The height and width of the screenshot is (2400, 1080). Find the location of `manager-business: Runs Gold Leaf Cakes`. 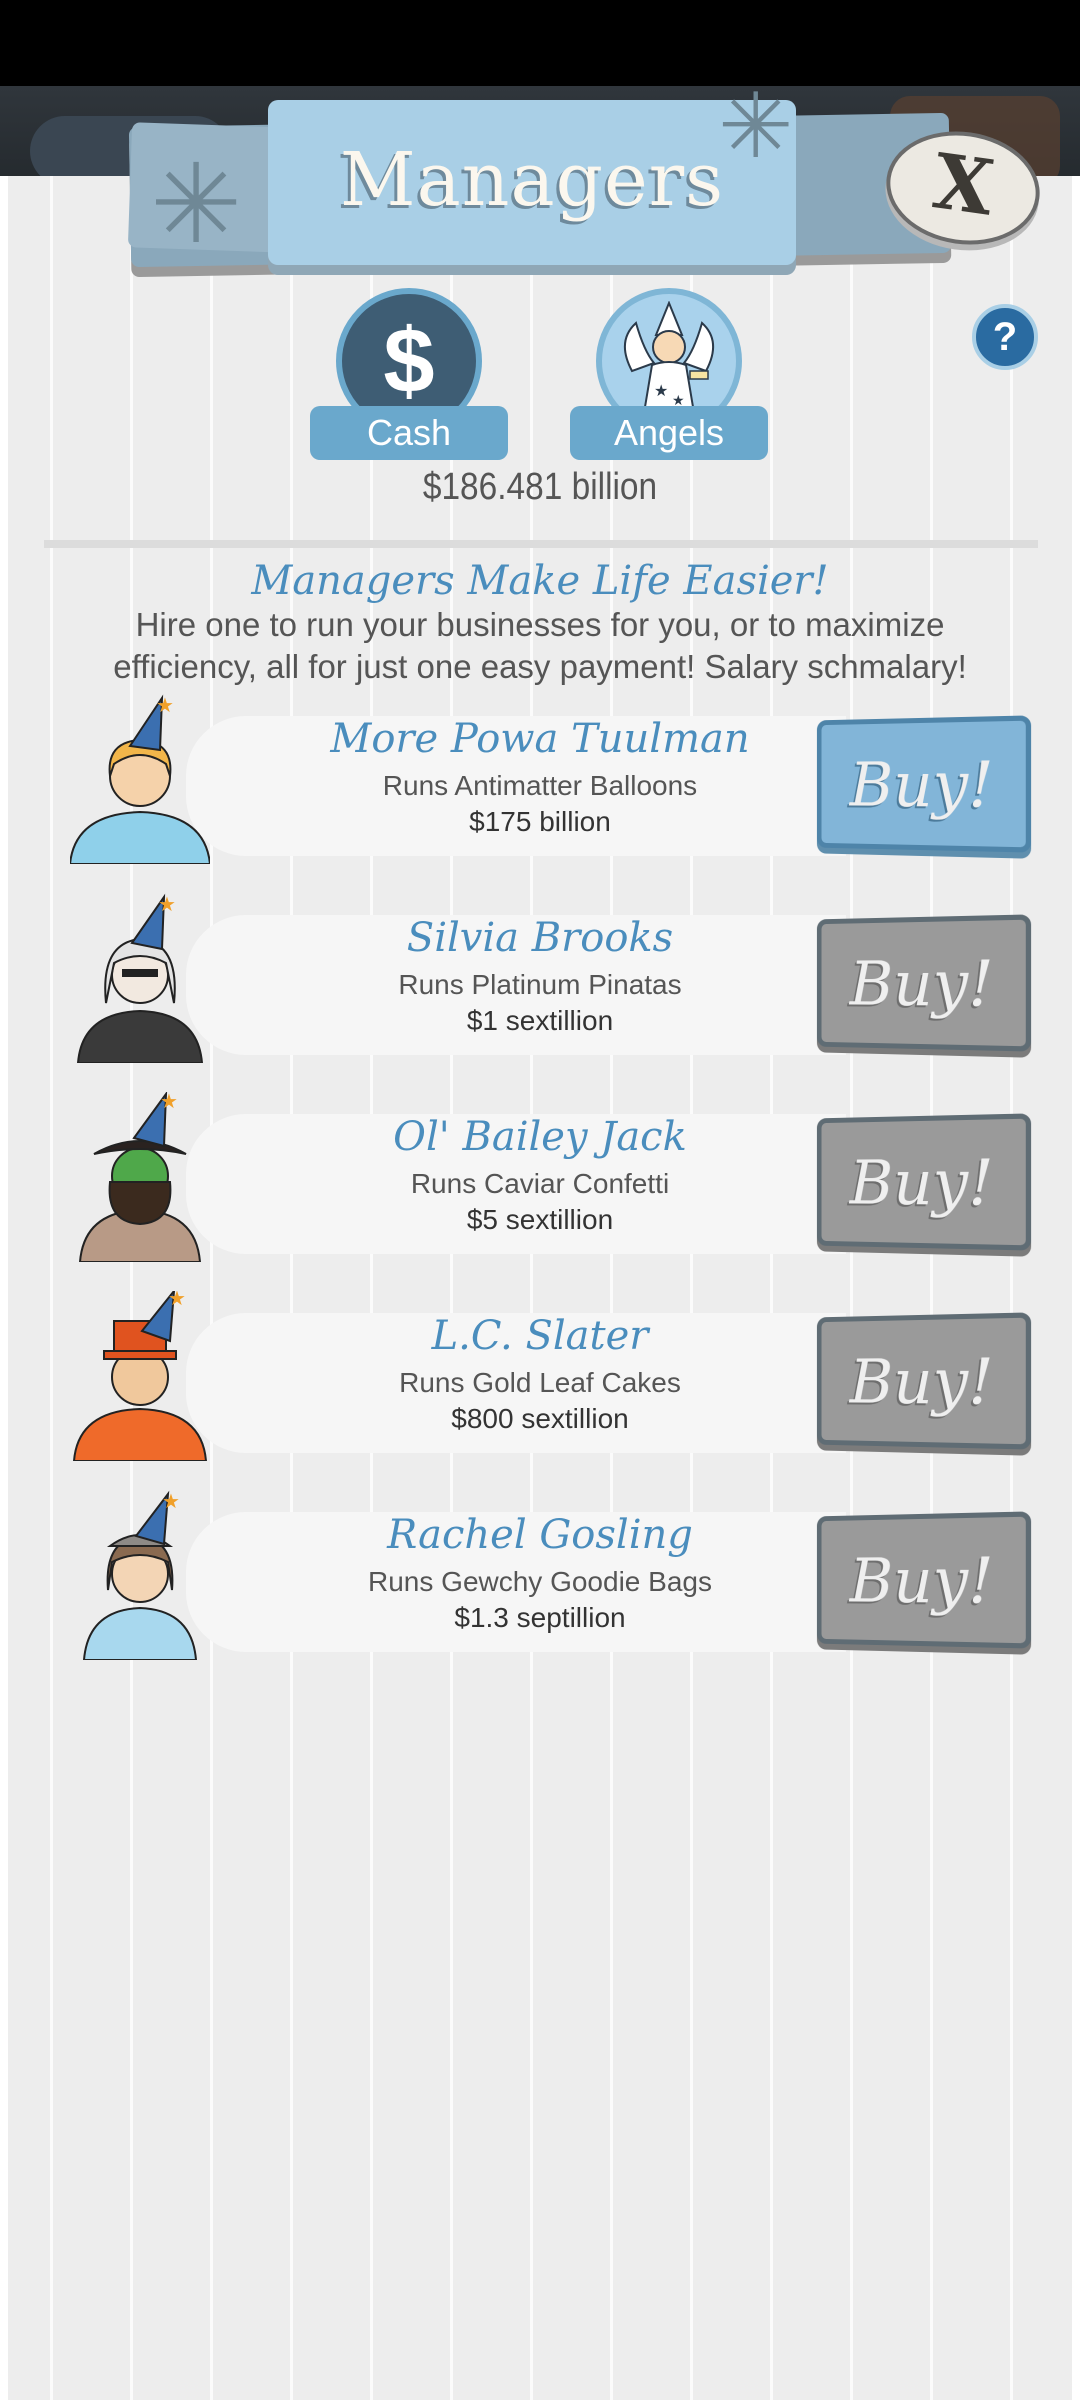

manager-business: Runs Gold Leaf Cakes is located at coordinates (540, 1383).